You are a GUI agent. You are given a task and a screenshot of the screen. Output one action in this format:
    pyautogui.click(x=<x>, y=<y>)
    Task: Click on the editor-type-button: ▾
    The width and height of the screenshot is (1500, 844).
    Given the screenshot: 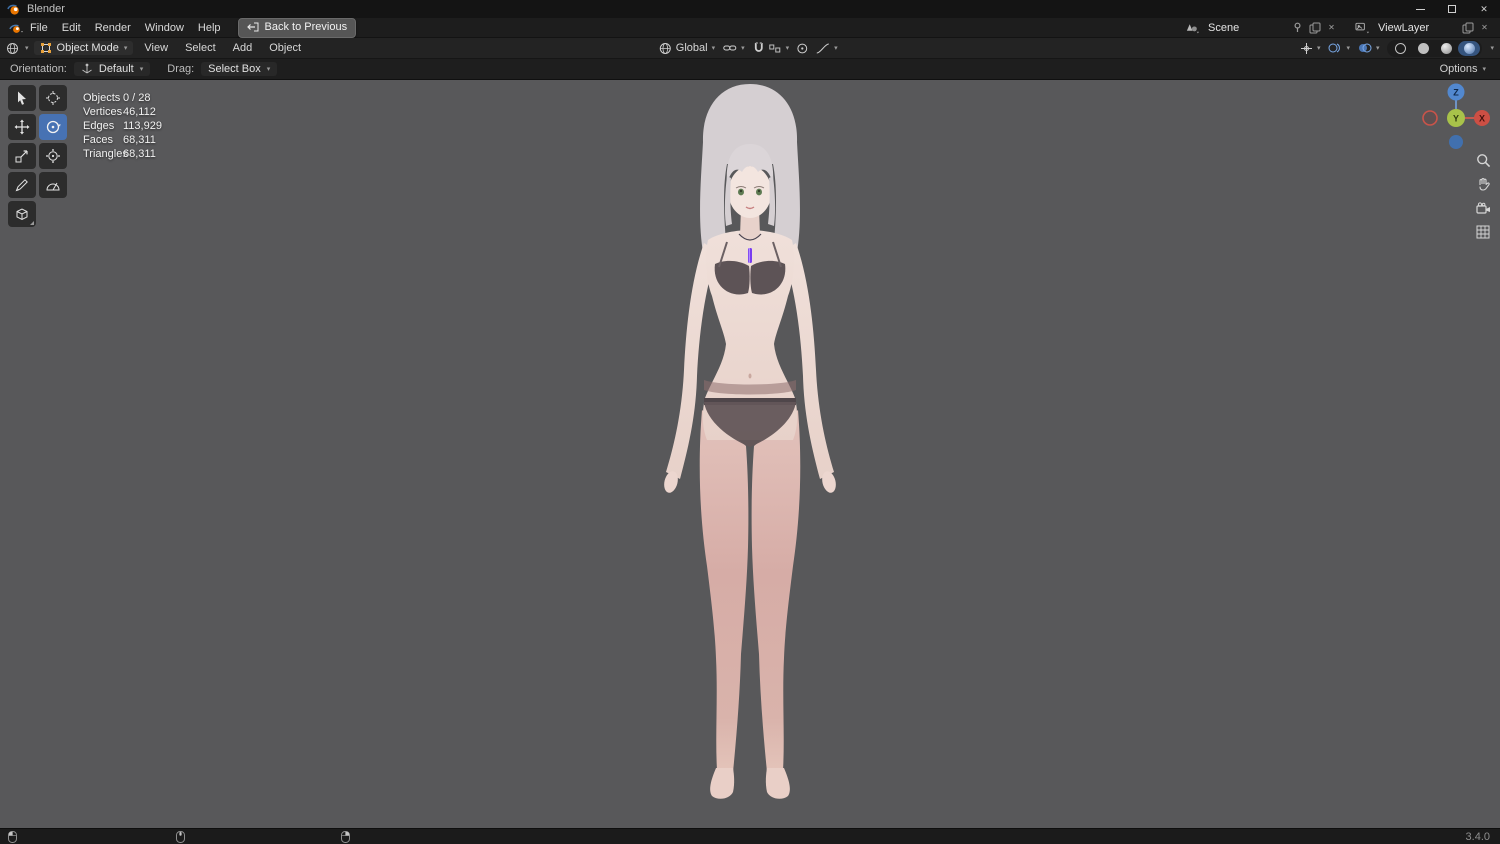 What is the action you would take?
    pyautogui.click(x=17, y=48)
    